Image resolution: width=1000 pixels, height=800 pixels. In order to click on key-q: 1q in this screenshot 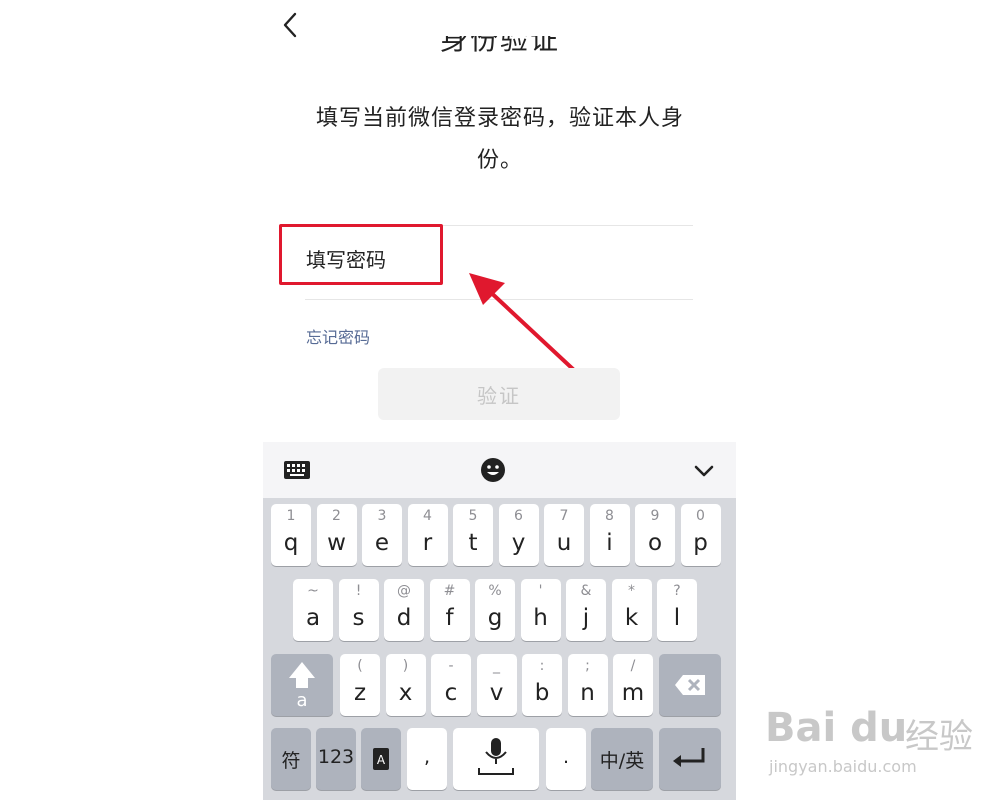, I will do `click(291, 535)`.